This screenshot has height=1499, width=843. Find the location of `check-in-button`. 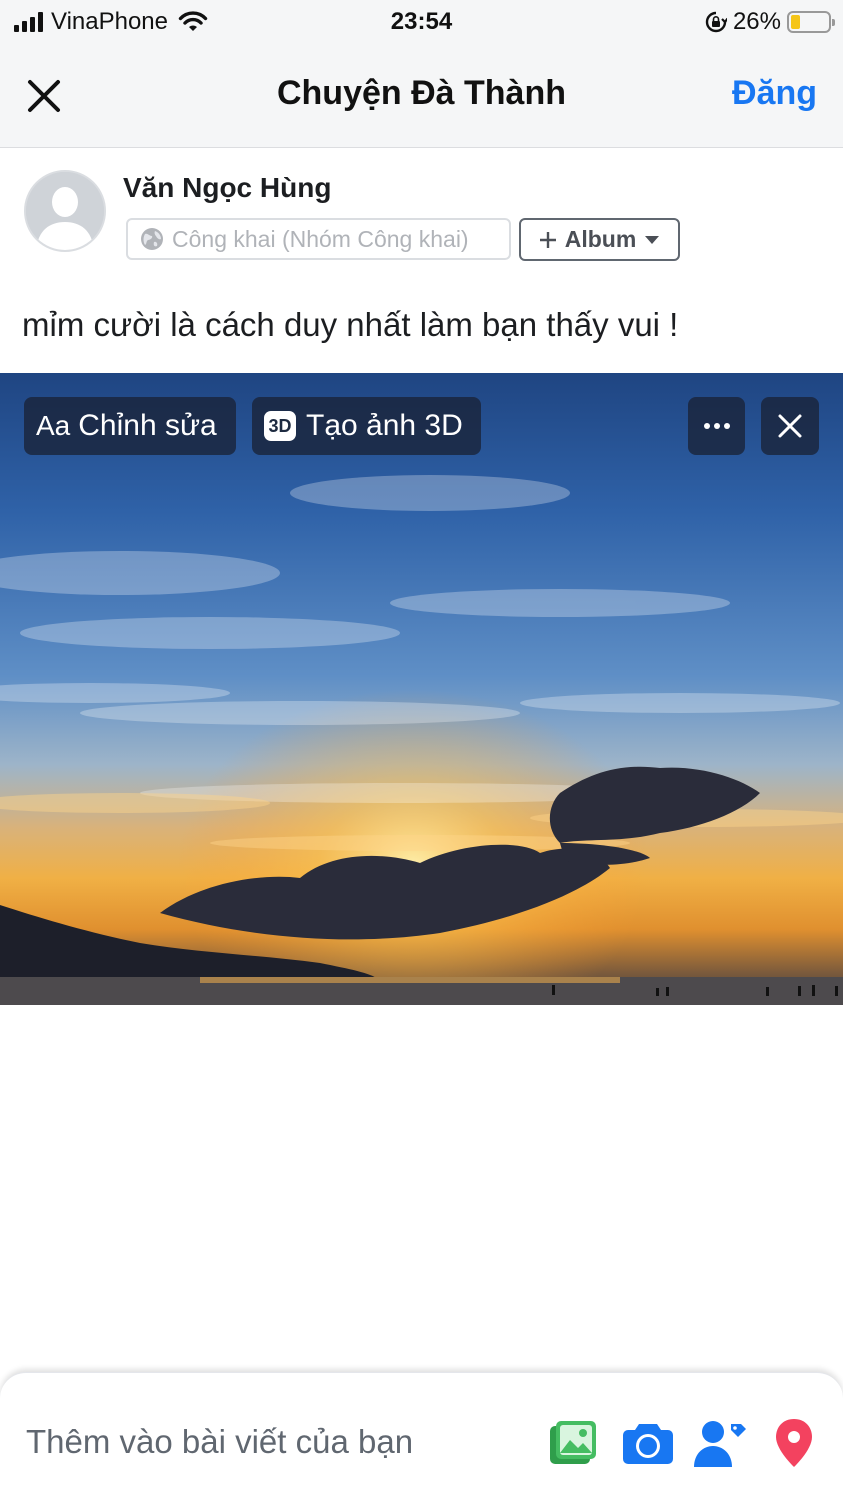

check-in-button is located at coordinates (794, 1443).